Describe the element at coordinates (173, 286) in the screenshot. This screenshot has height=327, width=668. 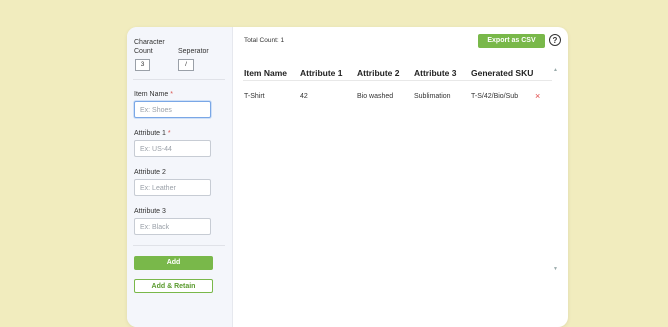
I see `add-retain-button: Add & Retain` at that location.